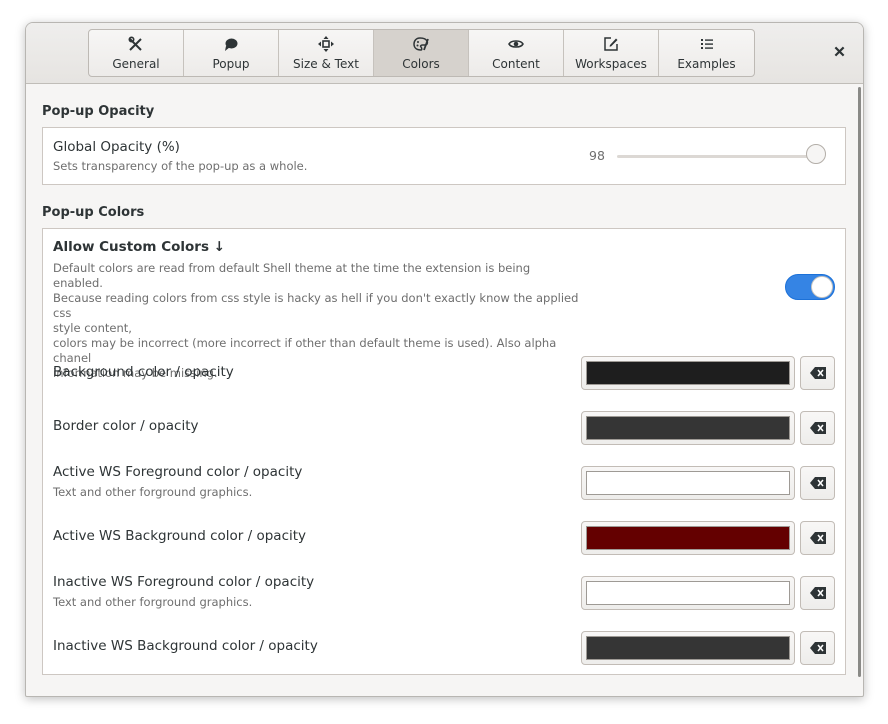 This screenshot has width=888, height=724. Describe the element at coordinates (516, 44) in the screenshot. I see `eye-icon` at that location.